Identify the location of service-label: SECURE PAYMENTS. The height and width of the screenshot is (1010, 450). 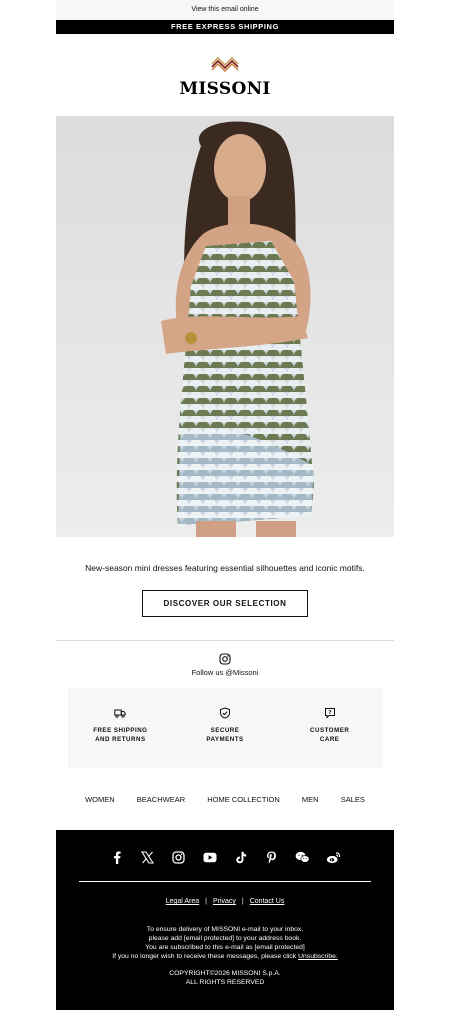
(225, 735).